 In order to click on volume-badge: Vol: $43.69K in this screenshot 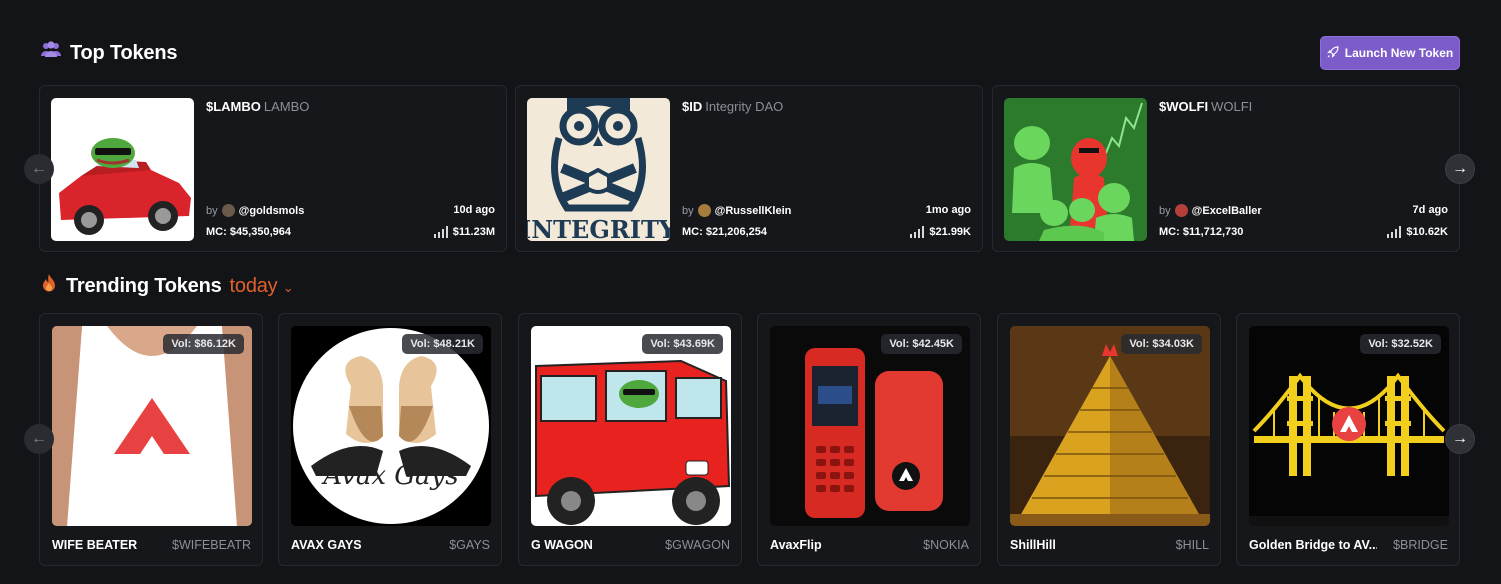, I will do `click(682, 344)`.